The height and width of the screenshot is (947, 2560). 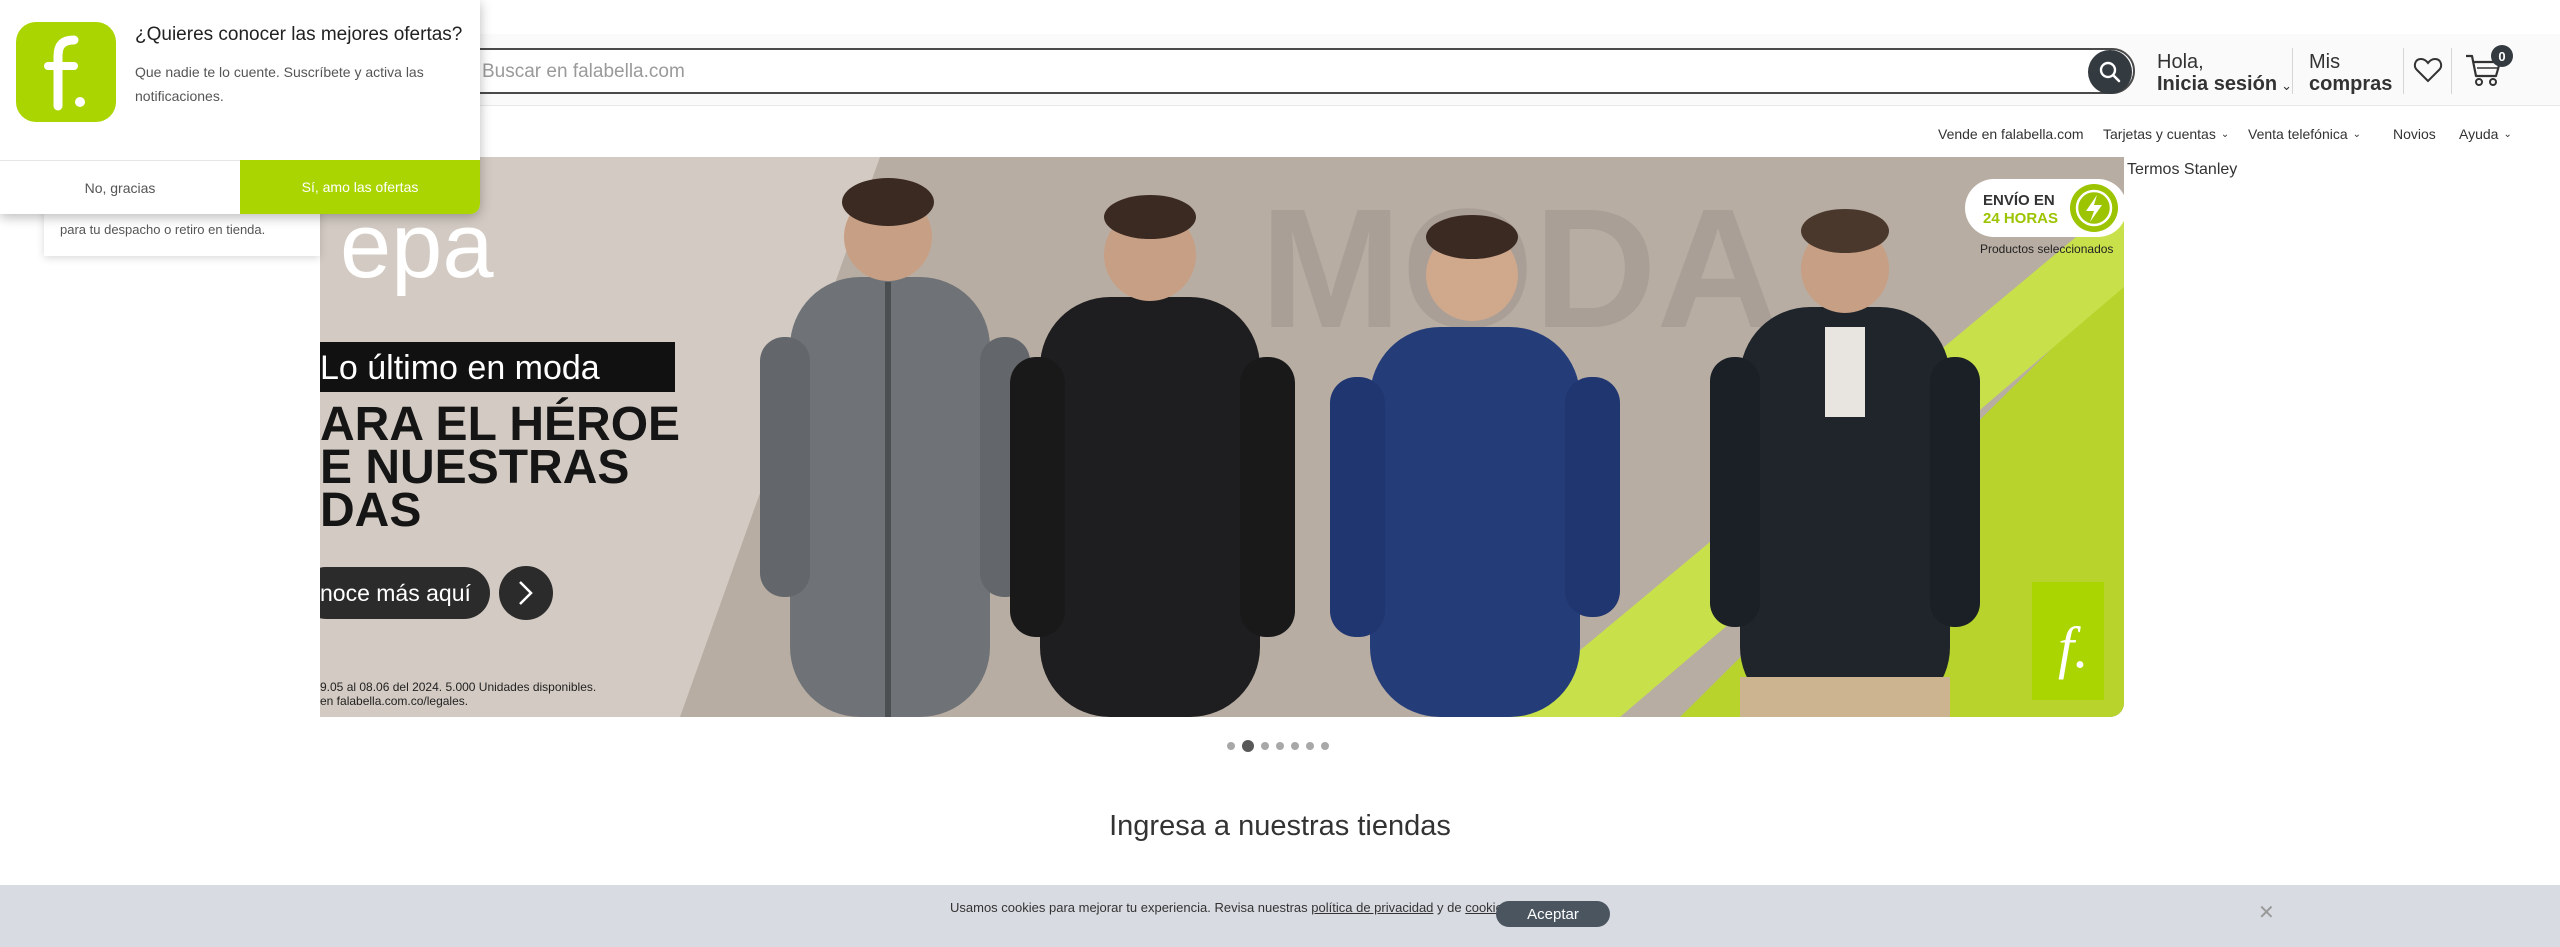 I want to click on nav-help-menu: Ayuda ⌄, so click(x=2485, y=134).